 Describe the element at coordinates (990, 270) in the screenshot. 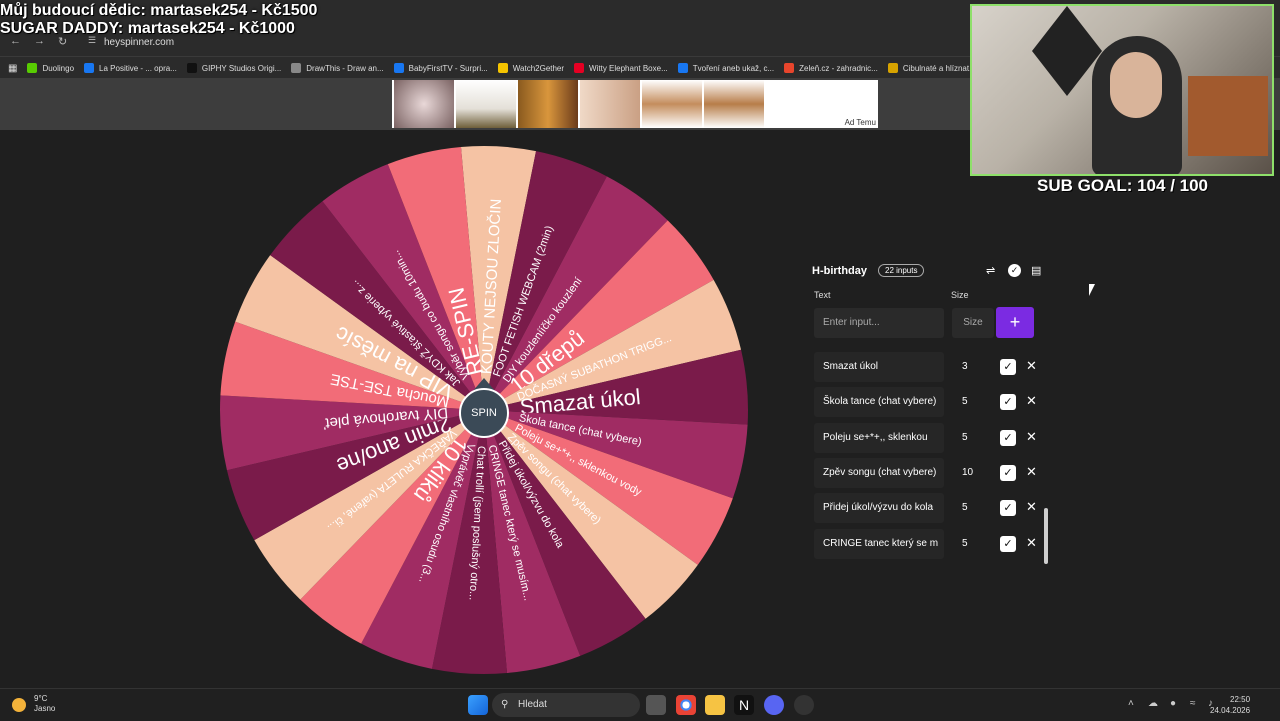

I see `shuffle-icon: ⇌` at that location.